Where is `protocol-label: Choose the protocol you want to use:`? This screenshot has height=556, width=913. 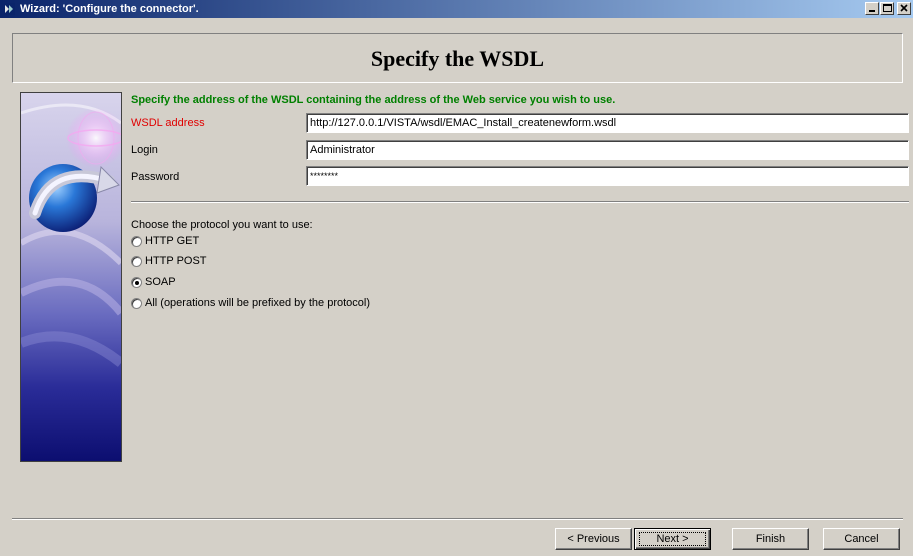
protocol-label: Choose the protocol you want to use: is located at coordinates (222, 225).